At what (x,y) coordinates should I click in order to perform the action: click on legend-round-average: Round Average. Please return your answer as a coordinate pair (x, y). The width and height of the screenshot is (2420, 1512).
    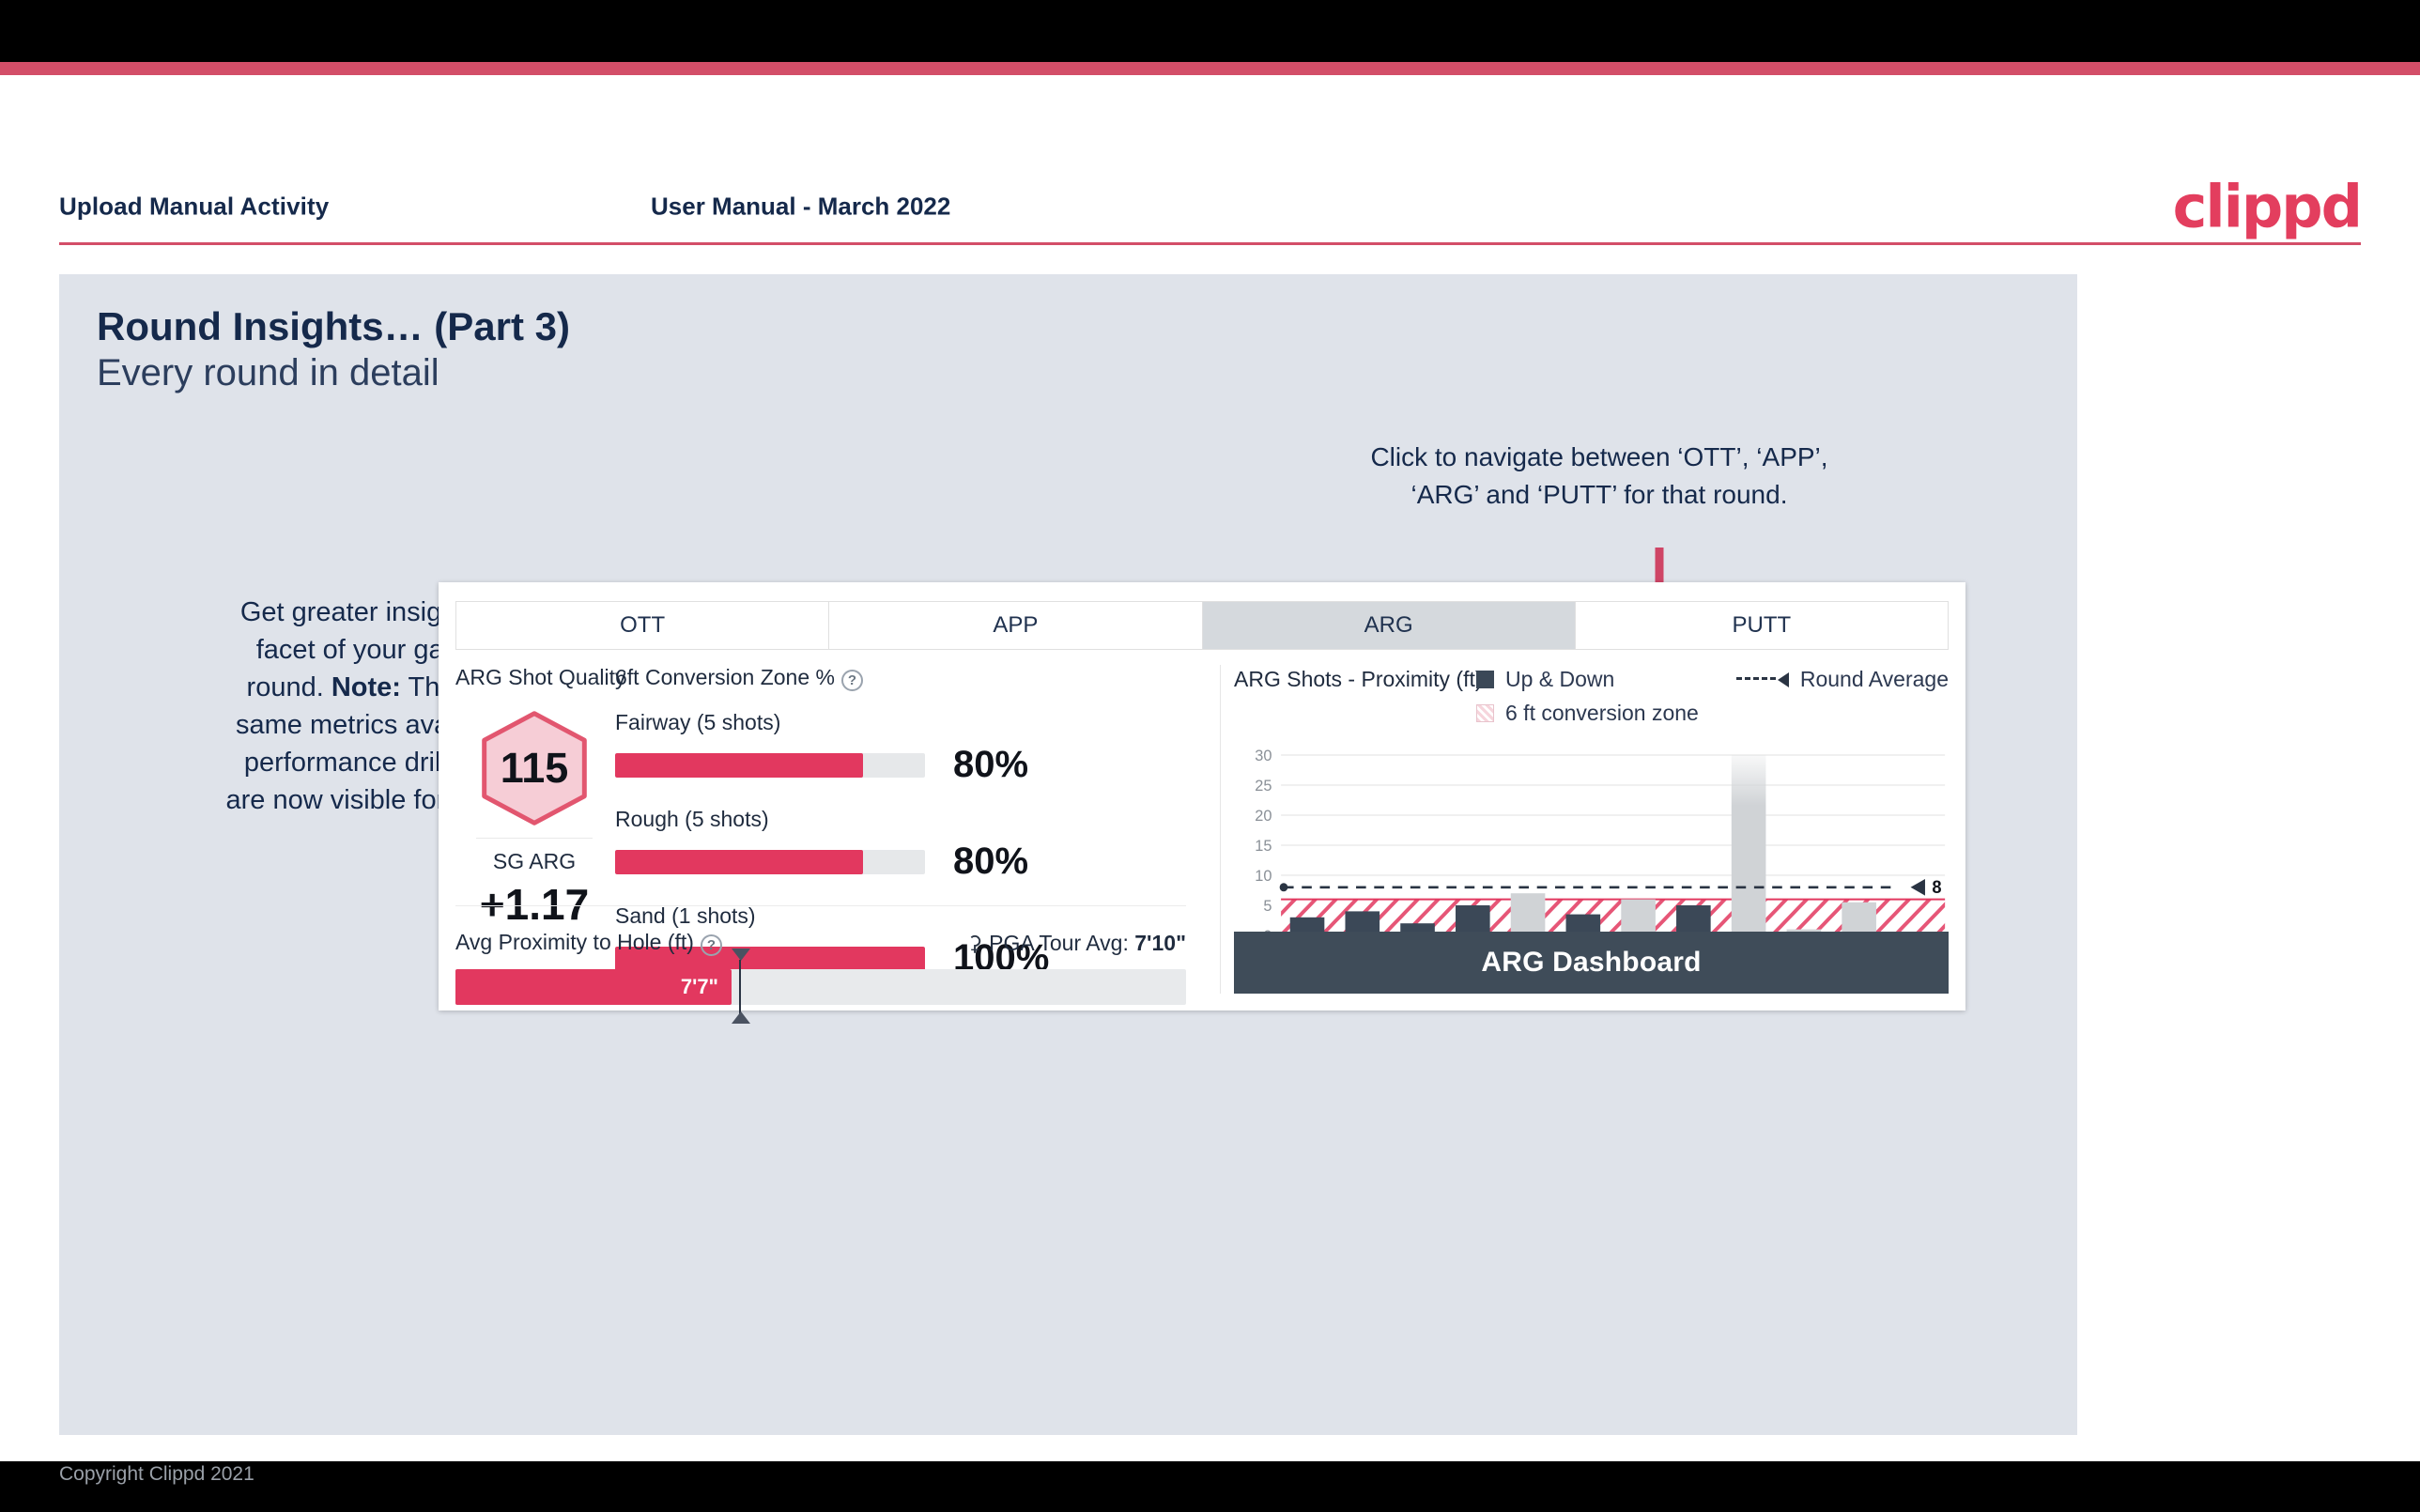
    Looking at the image, I should click on (1842, 680).